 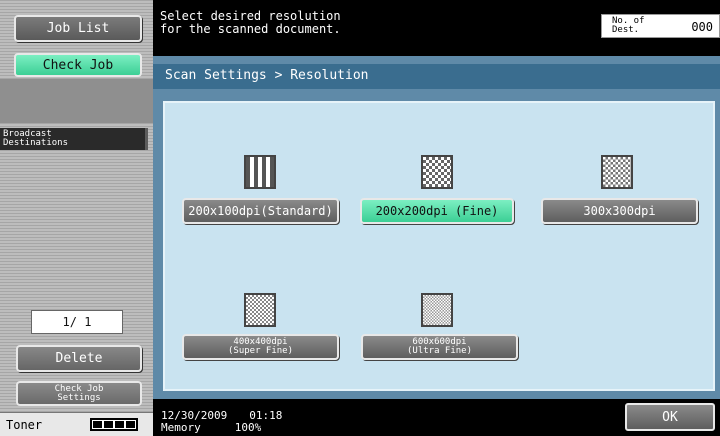 I want to click on job-list-button: Job List, so click(x=78, y=28).